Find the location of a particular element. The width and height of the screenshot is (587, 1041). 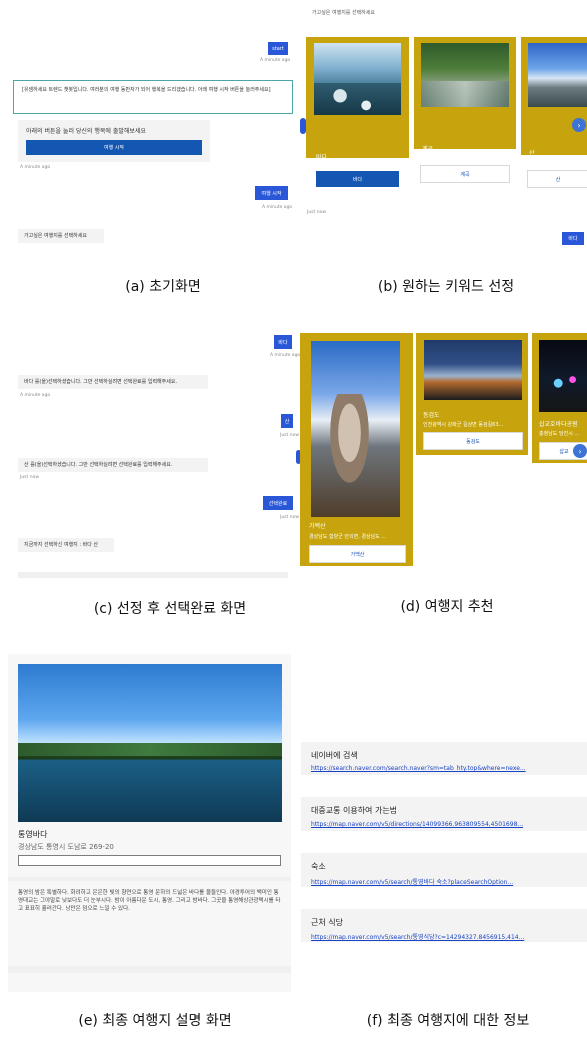

selected-mountain-time: Just now is located at coordinates (290, 435).